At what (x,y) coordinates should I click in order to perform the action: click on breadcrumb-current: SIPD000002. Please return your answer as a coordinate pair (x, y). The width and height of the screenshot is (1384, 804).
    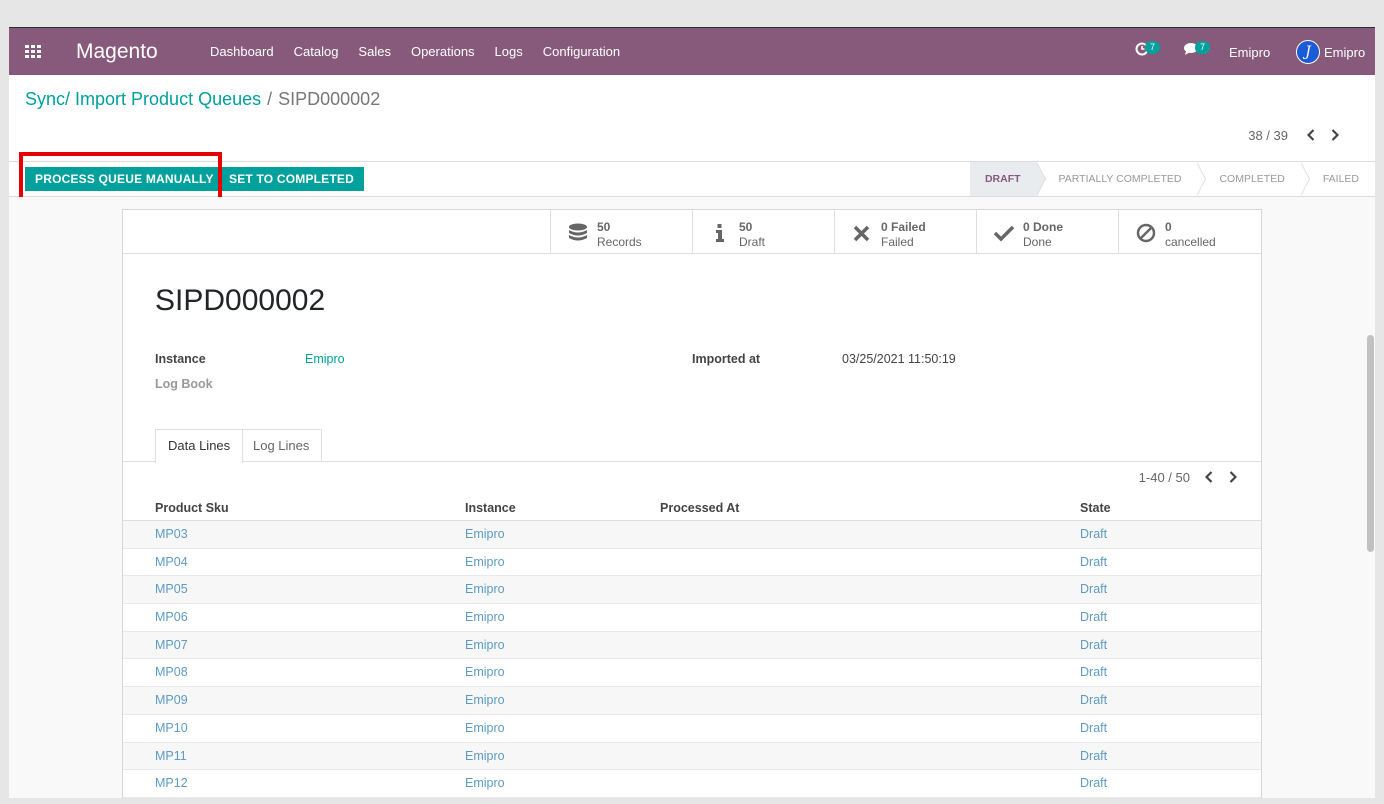
    Looking at the image, I should click on (329, 99).